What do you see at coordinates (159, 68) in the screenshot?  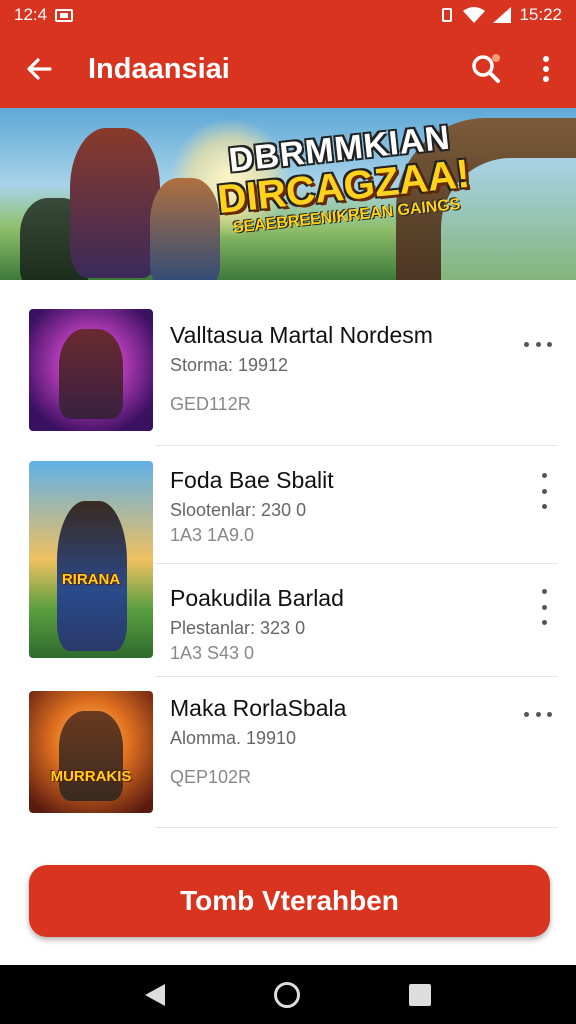 I see `page-title: Indaansiai` at bounding box center [159, 68].